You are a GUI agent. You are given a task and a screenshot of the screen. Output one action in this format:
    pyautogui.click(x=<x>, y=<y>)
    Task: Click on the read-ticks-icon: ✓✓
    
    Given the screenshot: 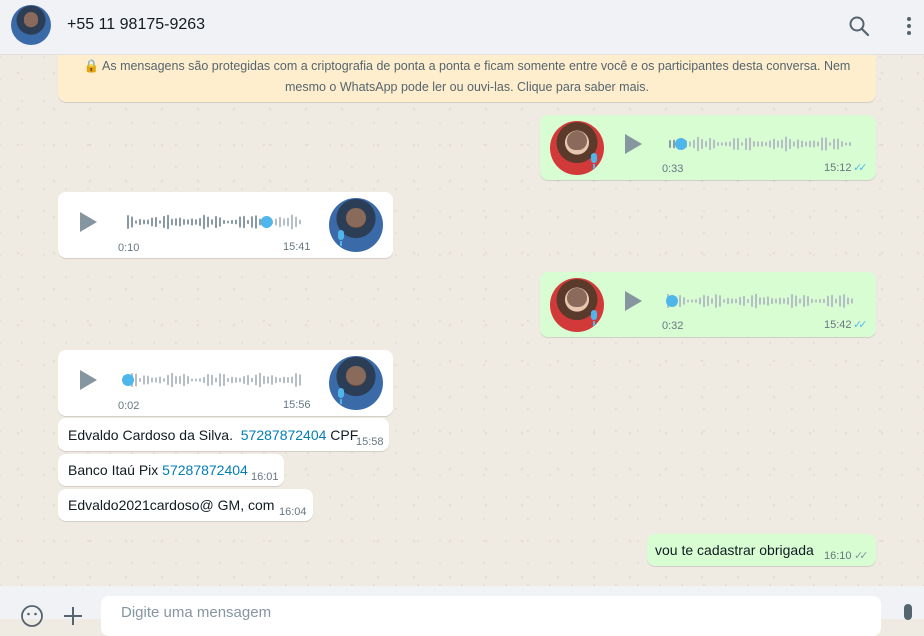 What is the action you would take?
    pyautogui.click(x=860, y=168)
    